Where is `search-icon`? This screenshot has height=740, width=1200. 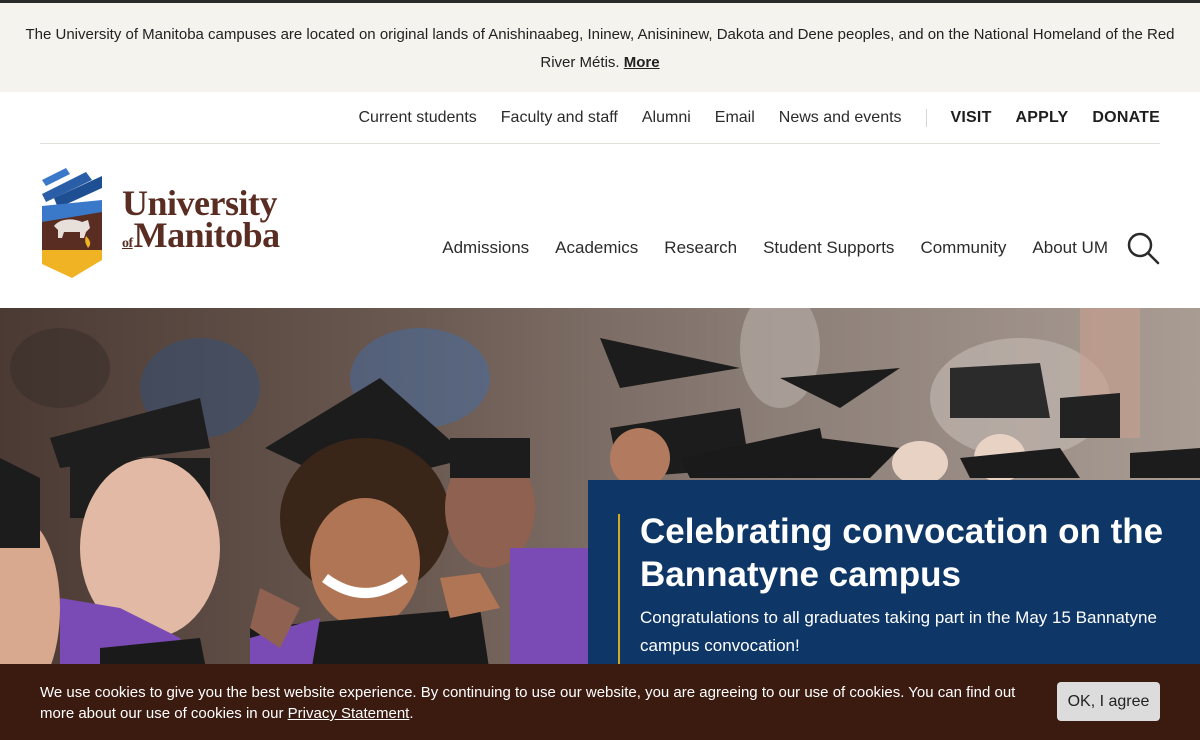 search-icon is located at coordinates (1143, 248).